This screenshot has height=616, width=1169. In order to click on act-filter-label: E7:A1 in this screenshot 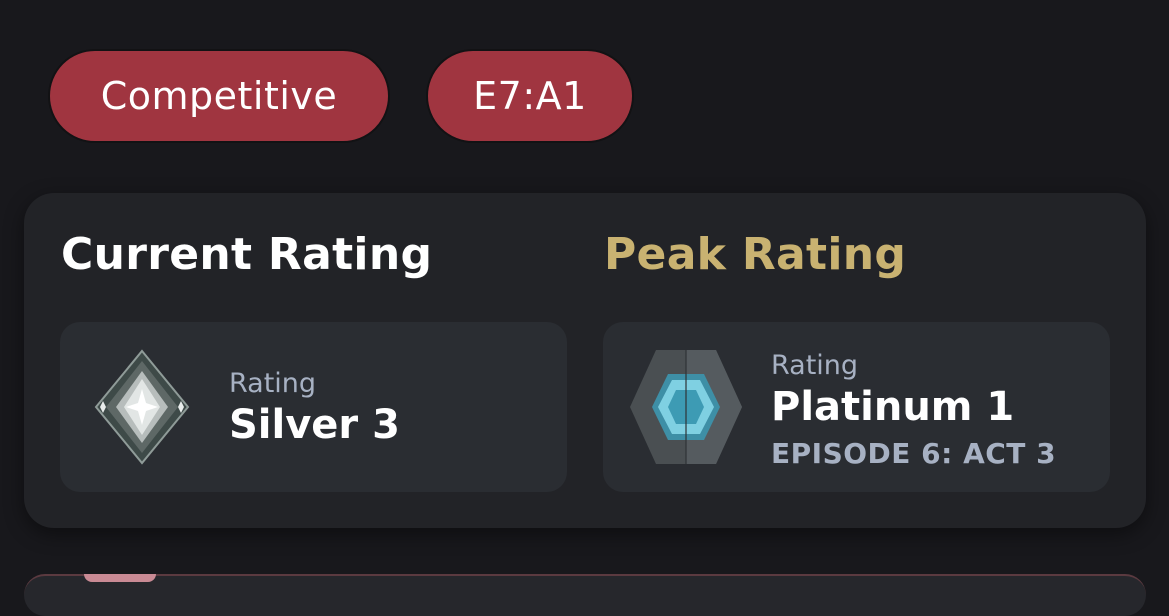, I will do `click(530, 96)`.